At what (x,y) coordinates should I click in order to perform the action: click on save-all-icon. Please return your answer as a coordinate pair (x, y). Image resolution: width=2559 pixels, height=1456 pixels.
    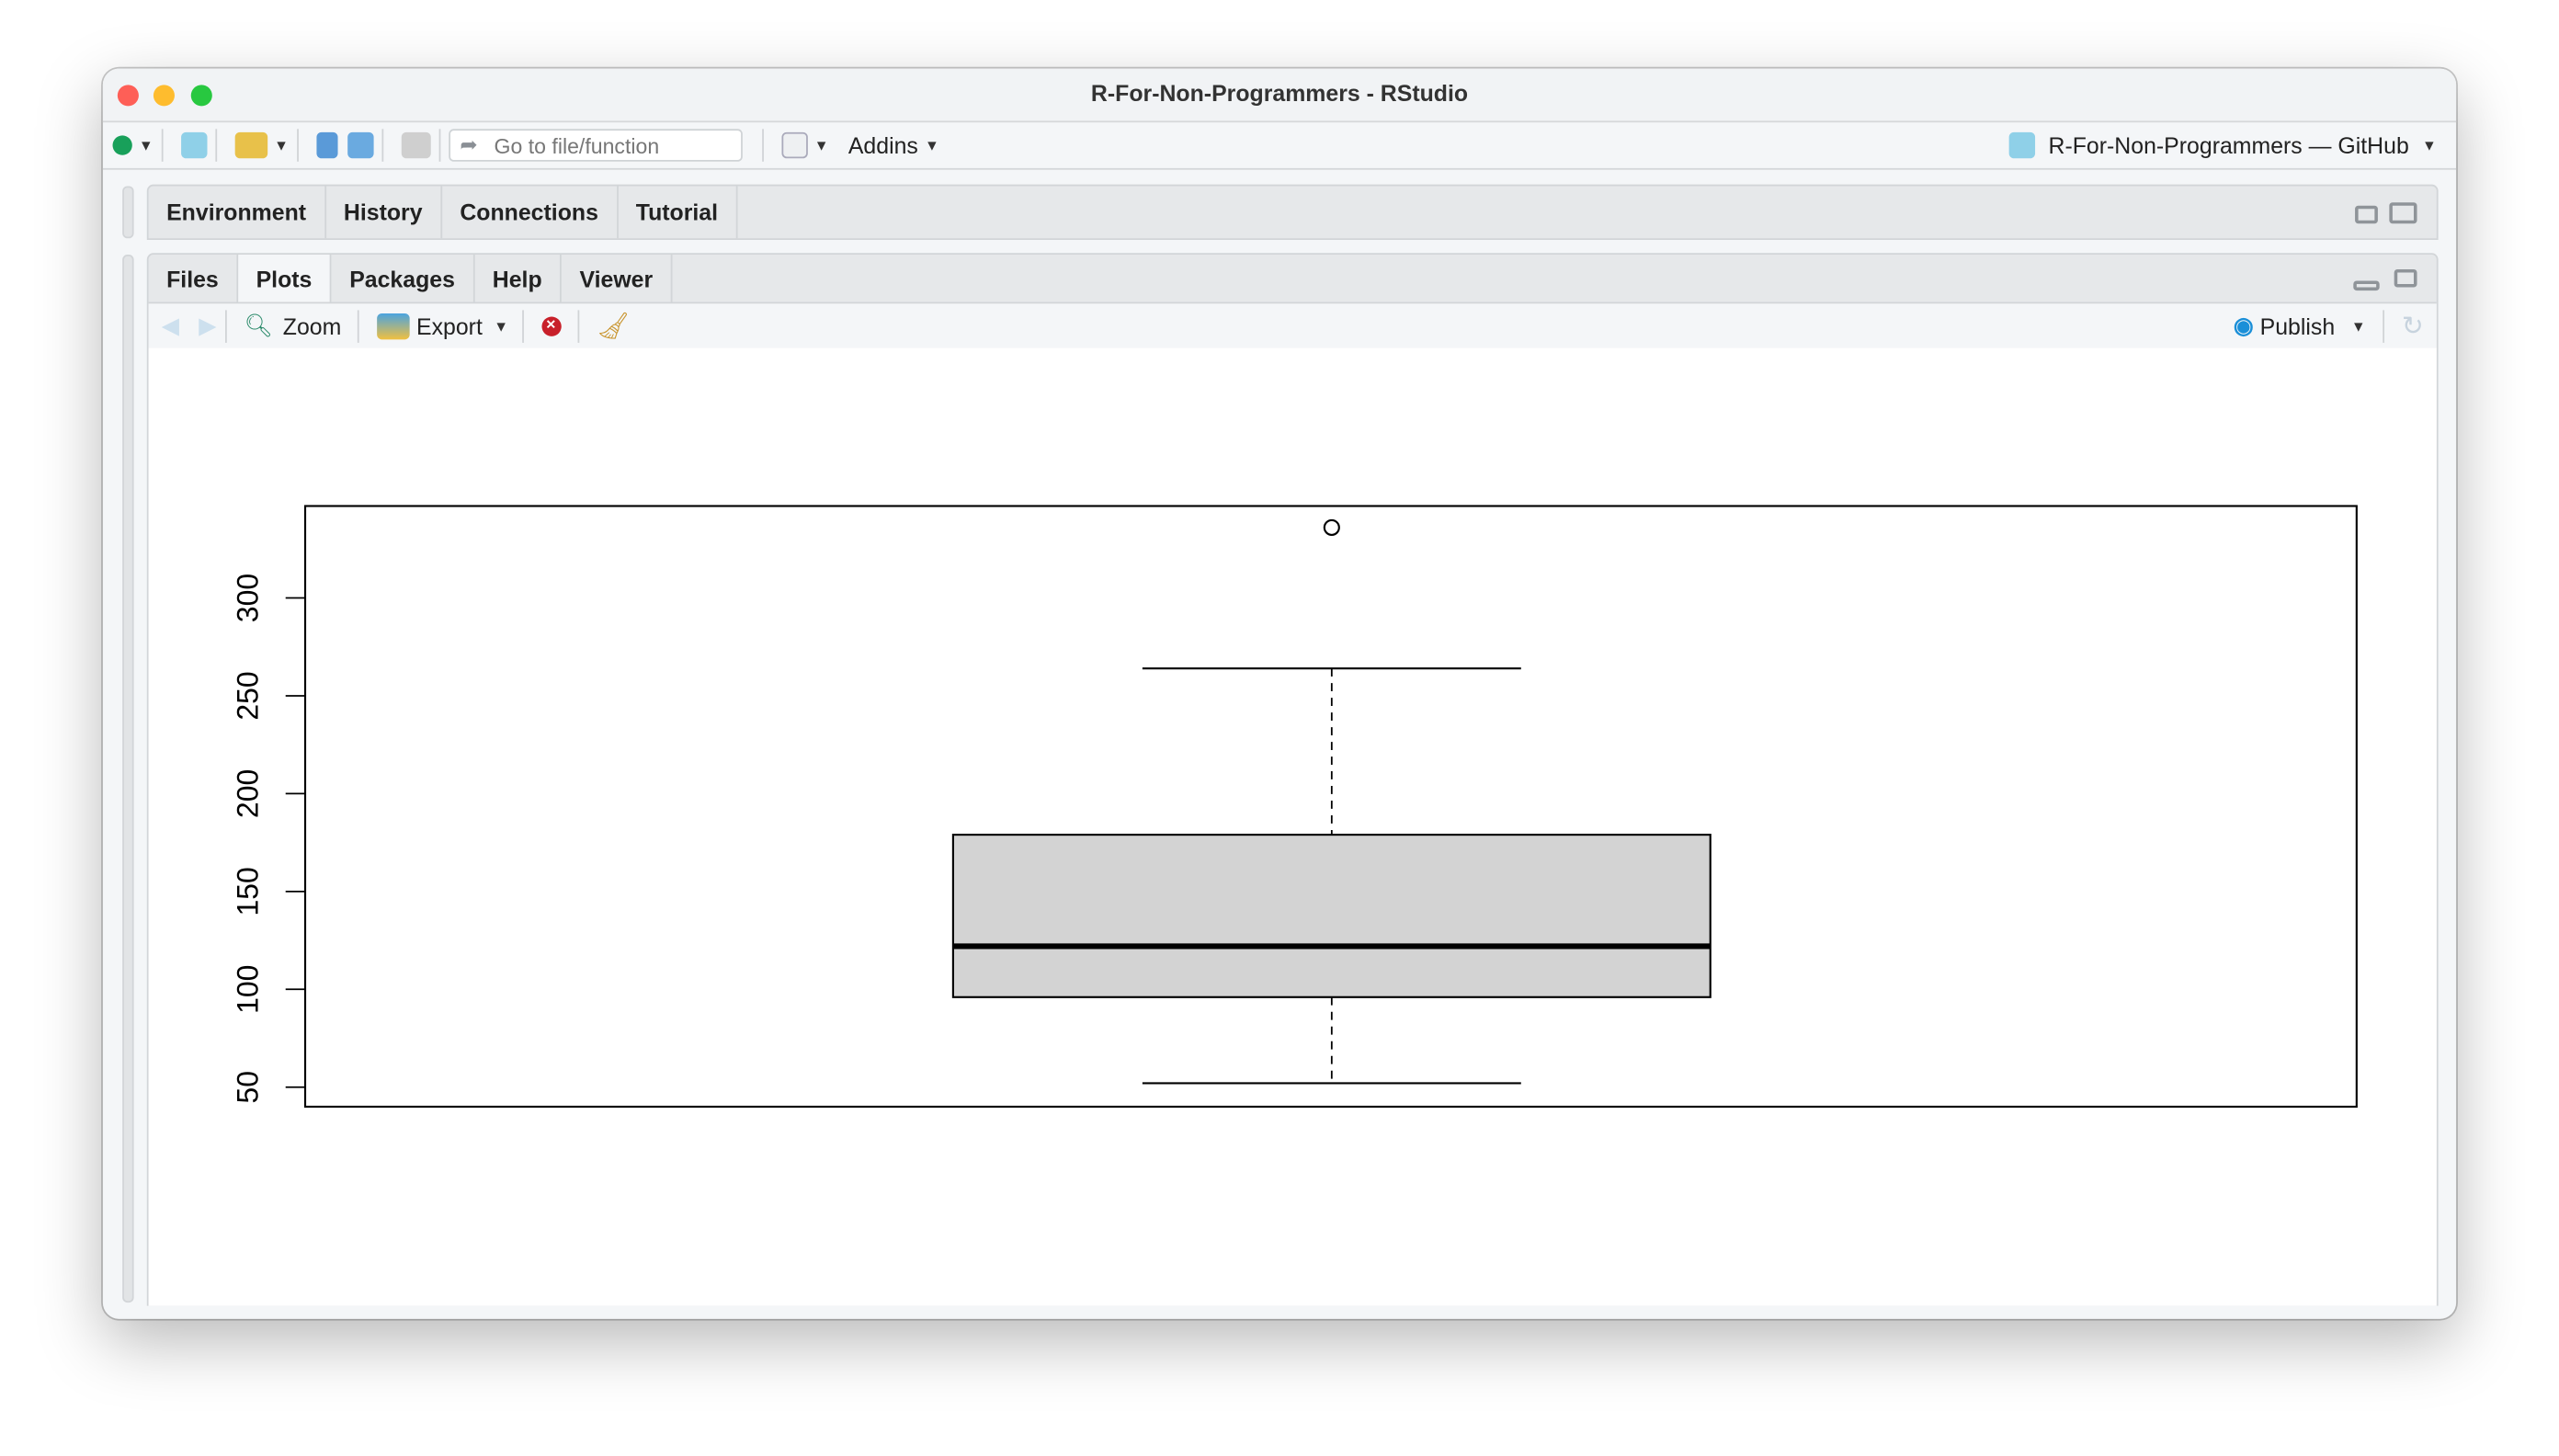
    Looking at the image, I should click on (361, 145).